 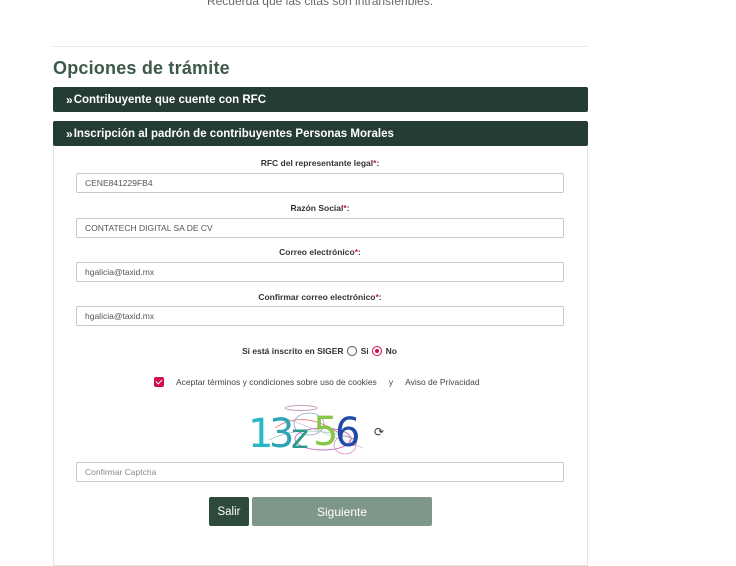 What do you see at coordinates (320, 316) in the screenshot?
I see `confirm-email-input` at bounding box center [320, 316].